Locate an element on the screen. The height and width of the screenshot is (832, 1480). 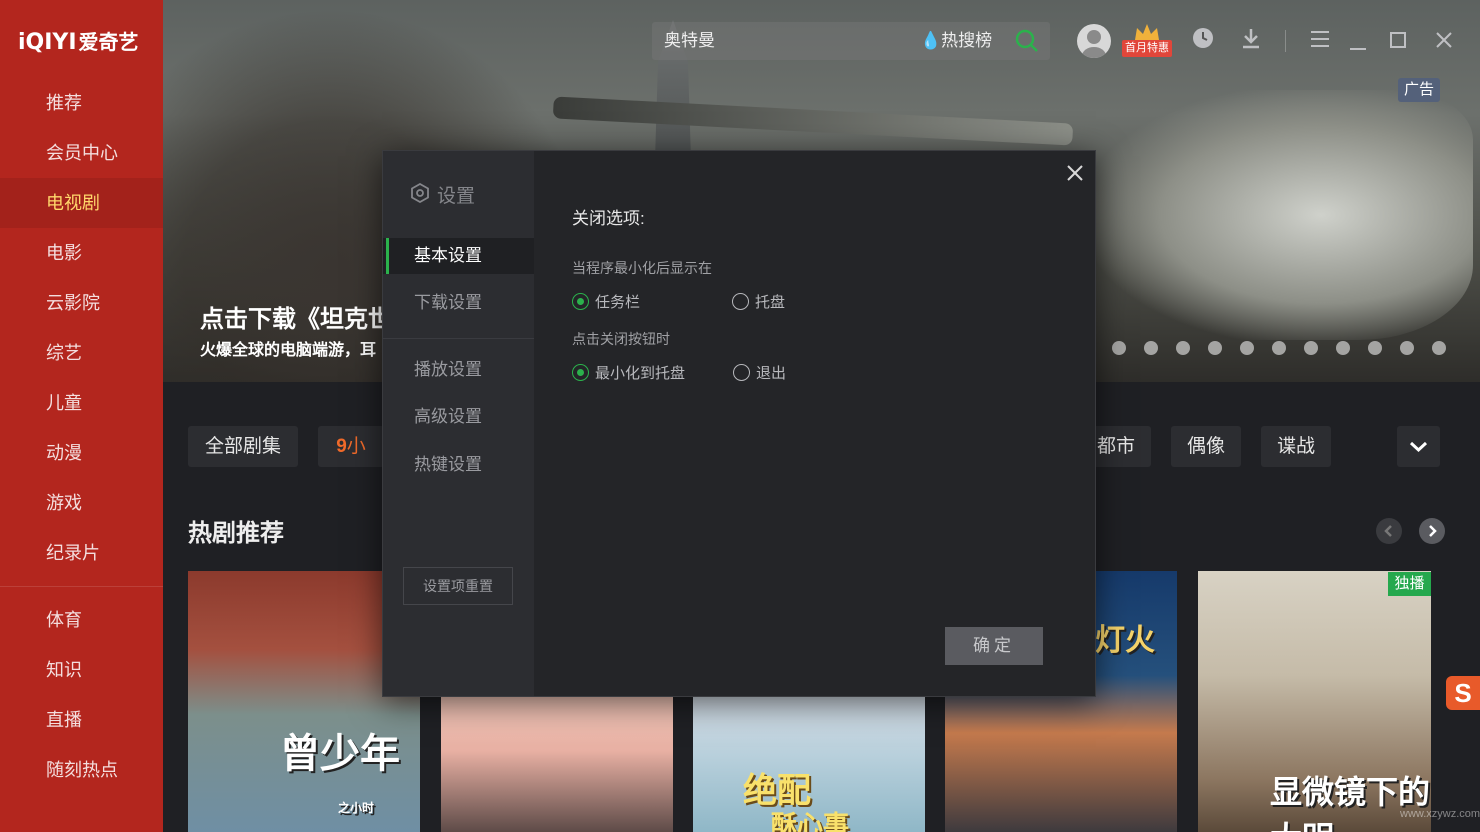
hot-search-link: 💧热搜榜 is located at coordinates (956, 41).